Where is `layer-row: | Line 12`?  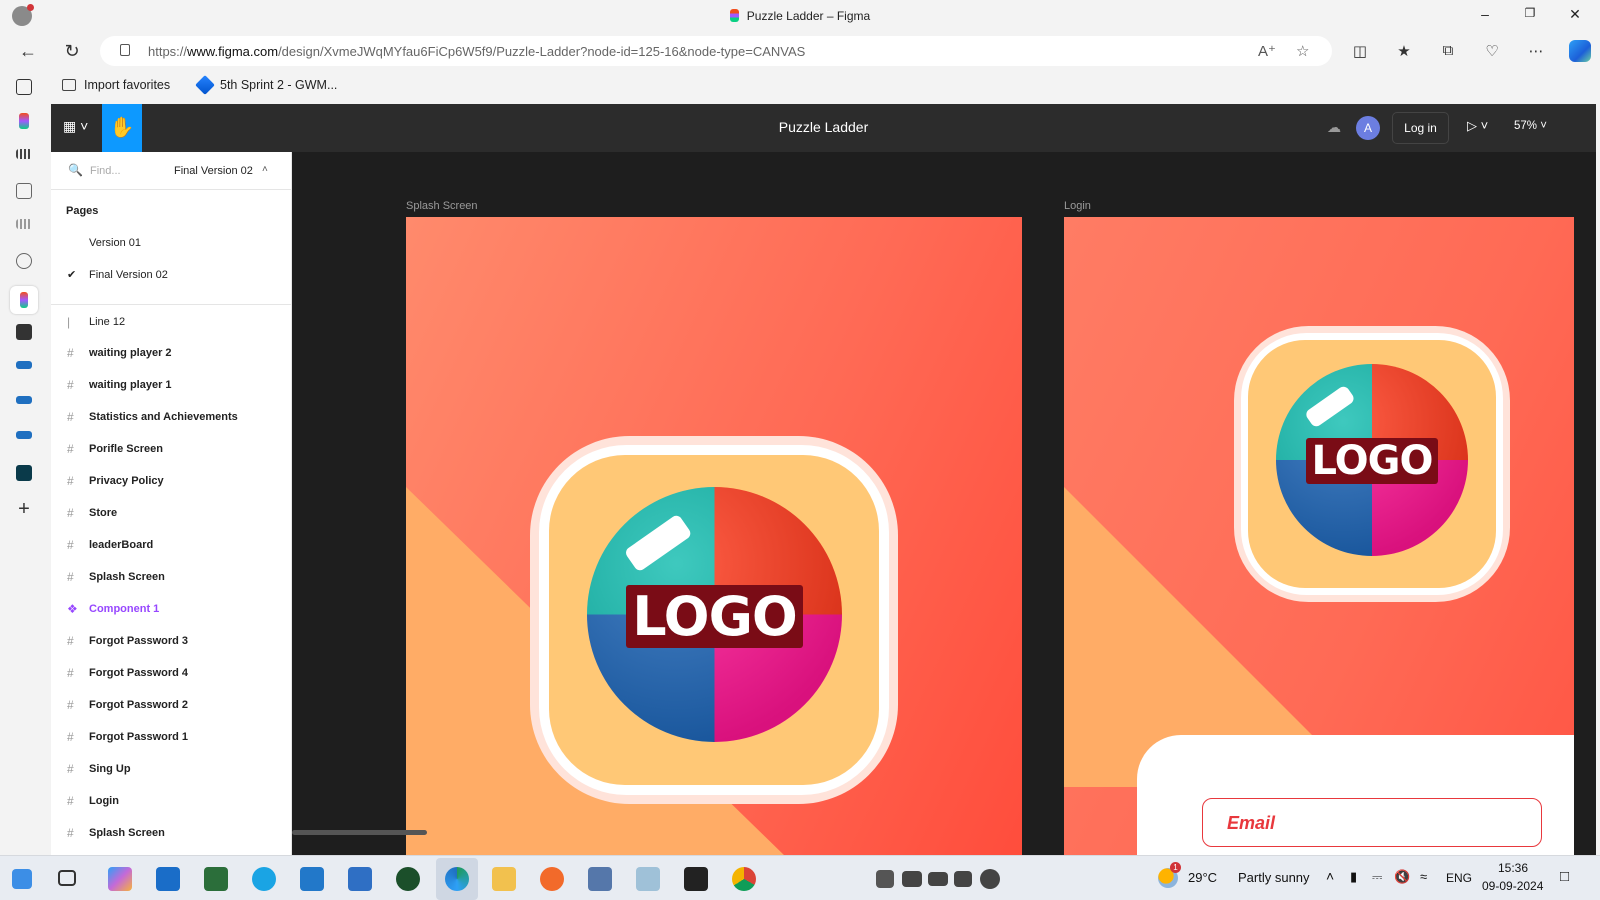 layer-row: | Line 12 is located at coordinates (171, 323).